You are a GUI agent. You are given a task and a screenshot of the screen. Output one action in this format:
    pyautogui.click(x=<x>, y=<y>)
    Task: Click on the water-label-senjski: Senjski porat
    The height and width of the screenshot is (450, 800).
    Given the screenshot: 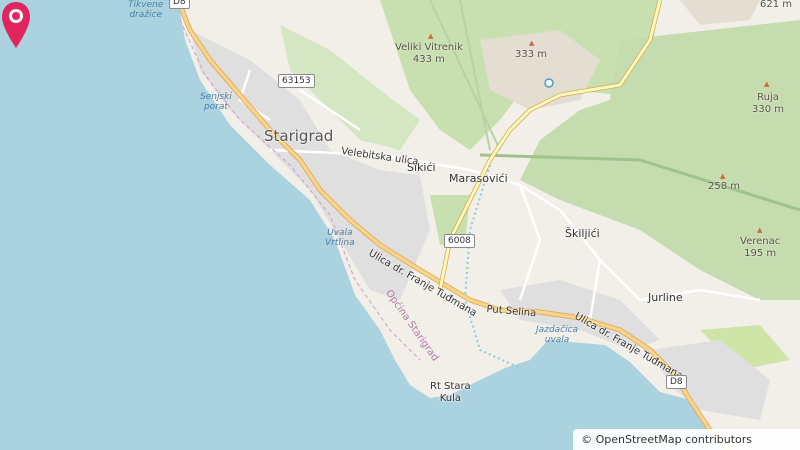 What is the action you would take?
    pyautogui.click(x=216, y=102)
    